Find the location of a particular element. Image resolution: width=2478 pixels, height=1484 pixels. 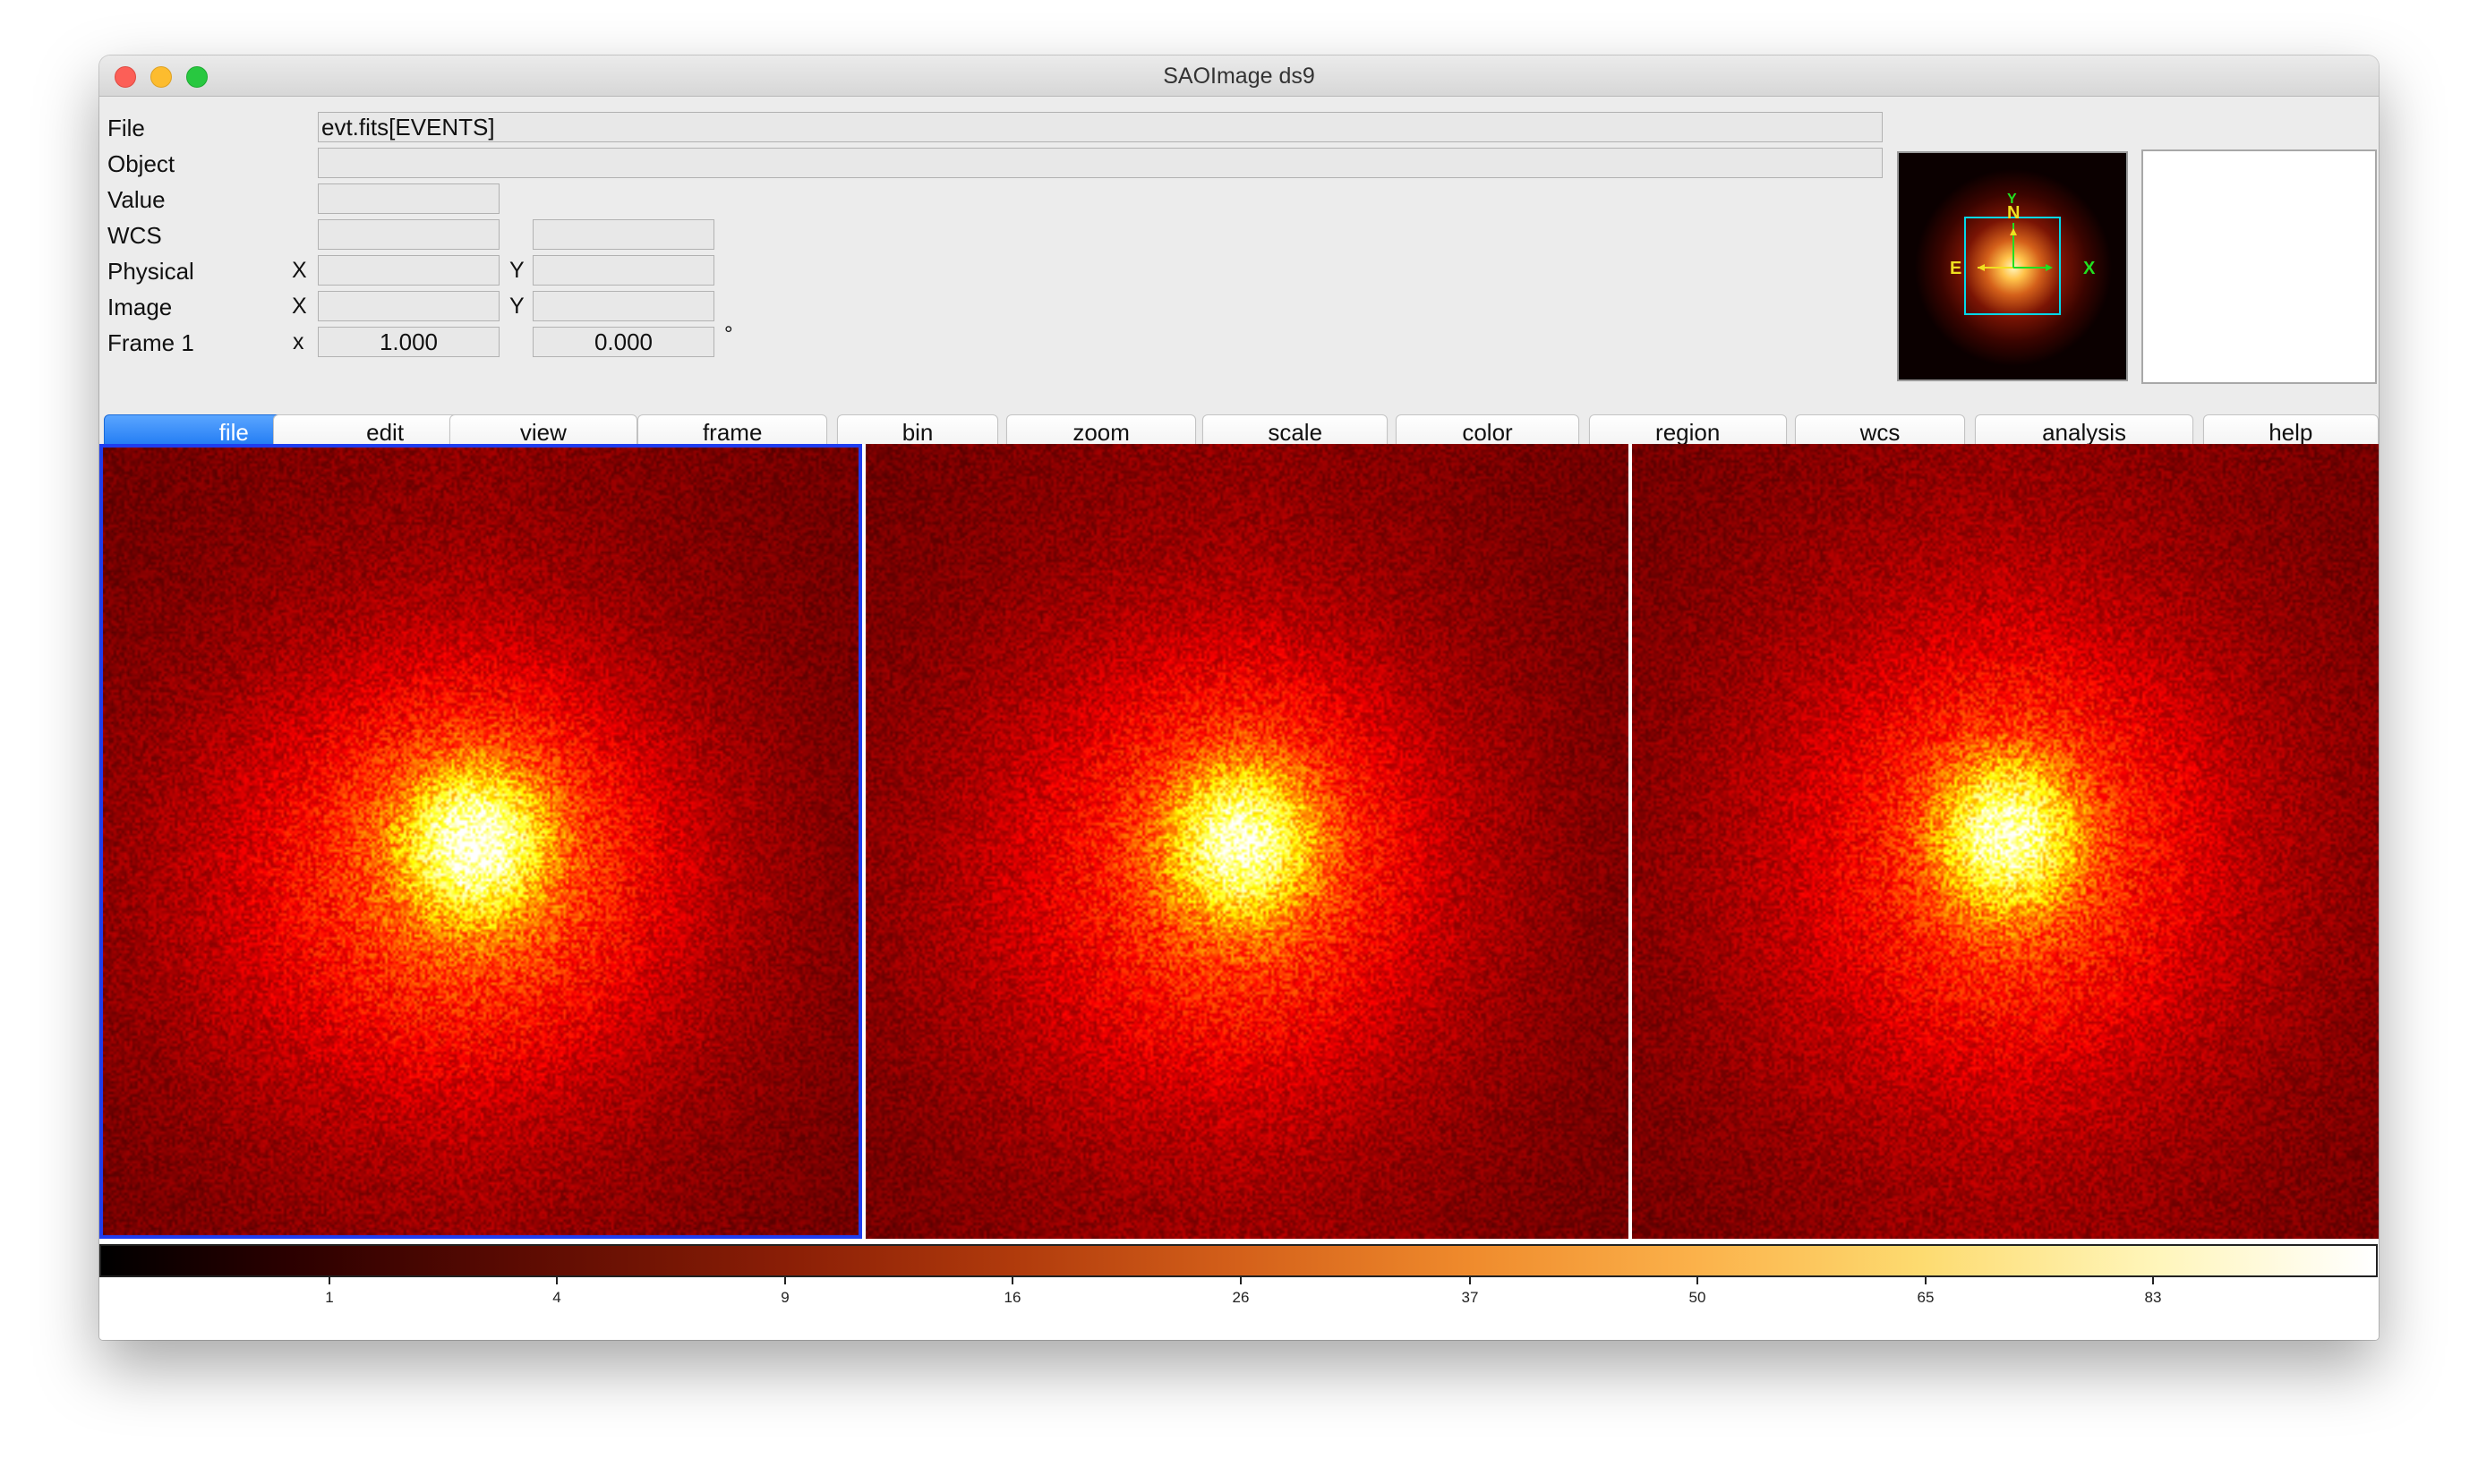

image-x-field is located at coordinates (409, 306).